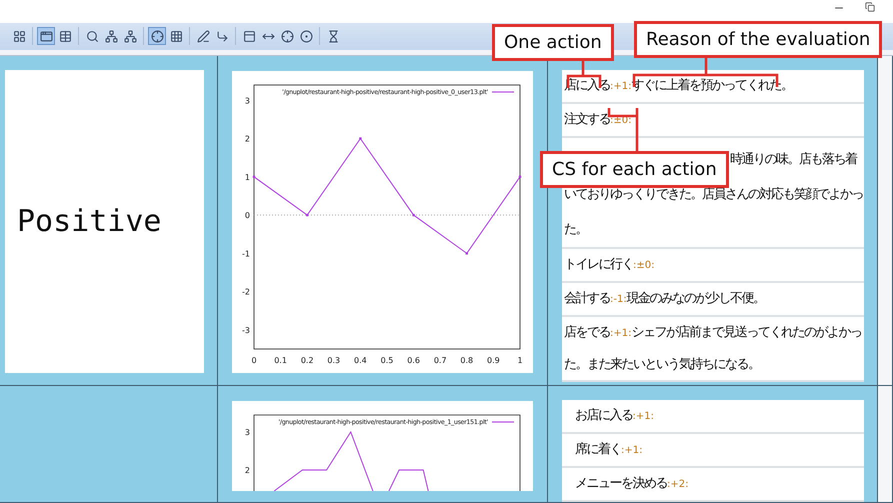  What do you see at coordinates (222, 36) in the screenshot?
I see `corner-arrow-icon` at bounding box center [222, 36].